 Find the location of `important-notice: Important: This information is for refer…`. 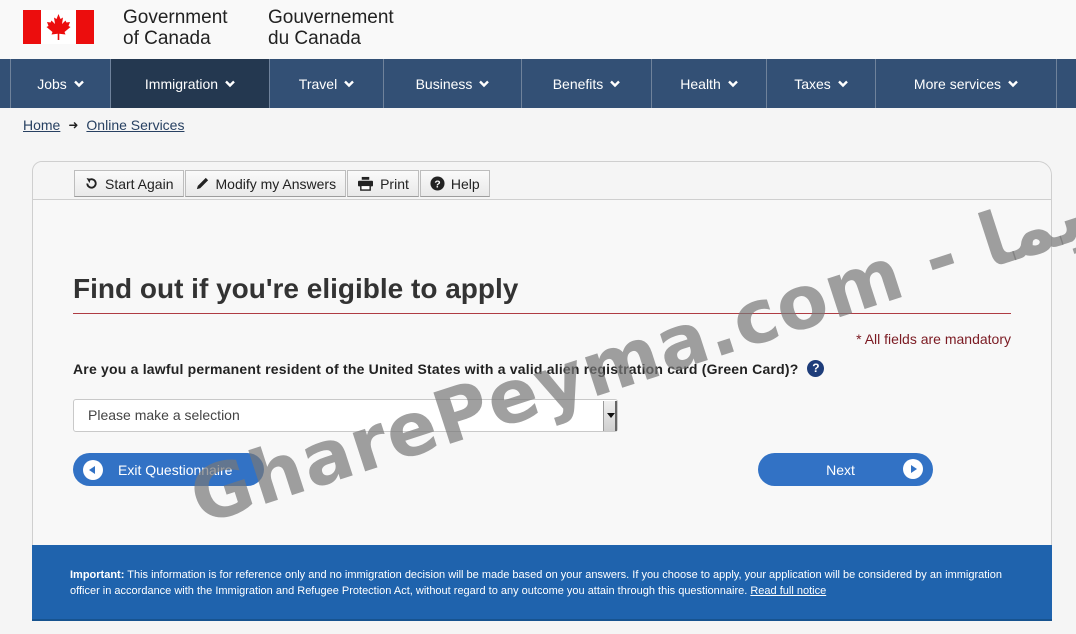

important-notice: Important: This information is for refer… is located at coordinates (542, 583).